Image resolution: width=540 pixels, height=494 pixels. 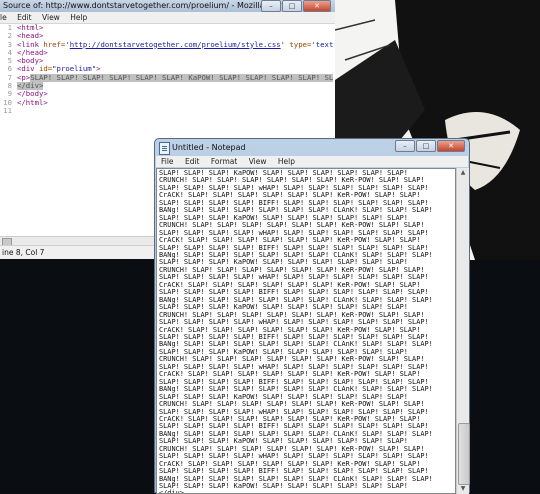 What do you see at coordinates (32, 52) in the screenshot?
I see `source-token: </head>` at bounding box center [32, 52].